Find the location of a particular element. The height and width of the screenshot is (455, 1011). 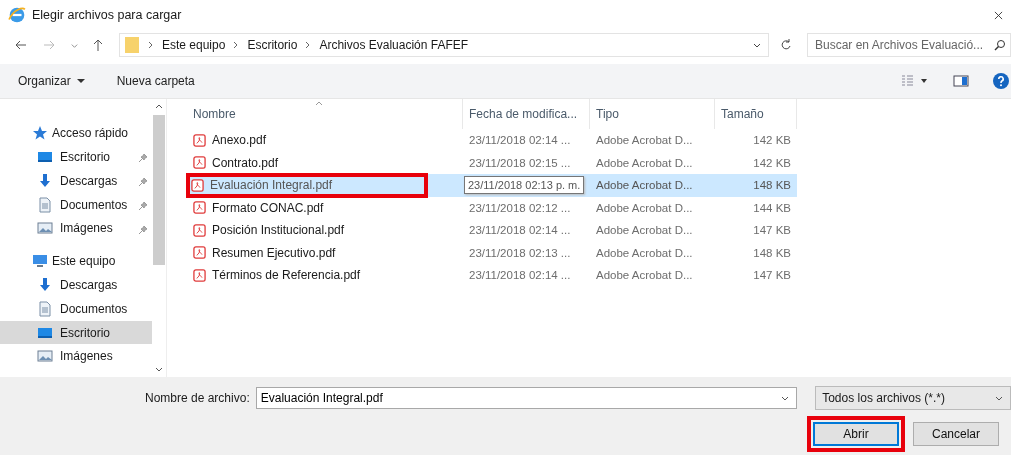

search-icon is located at coordinates (1000, 45).